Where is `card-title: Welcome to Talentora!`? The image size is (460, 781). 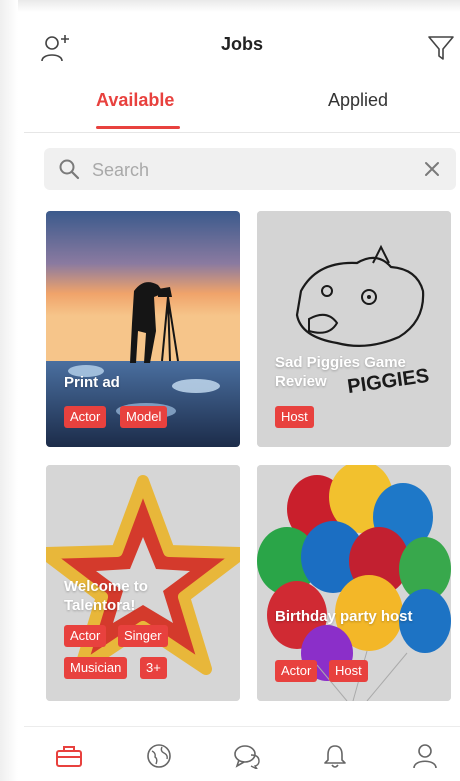 card-title: Welcome to Talentora! is located at coordinates (106, 596).